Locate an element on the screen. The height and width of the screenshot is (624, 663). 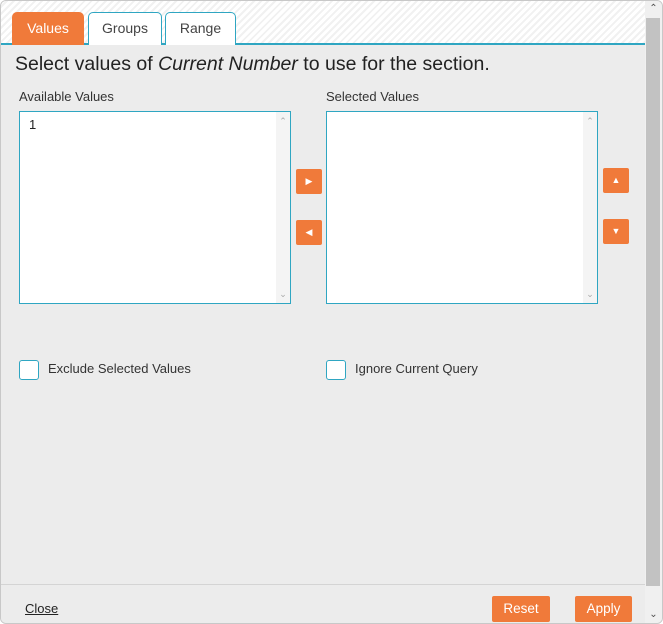
exclude-selected-checkbox is located at coordinates (29, 370).